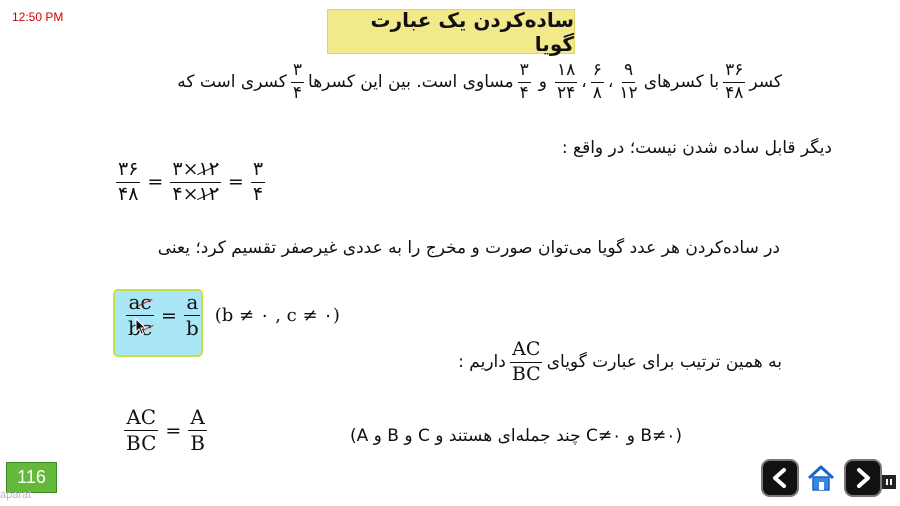 This screenshot has height=506, width=900. What do you see at coordinates (482, 362) in the screenshot?
I see `para4-after: داریم :` at bounding box center [482, 362].